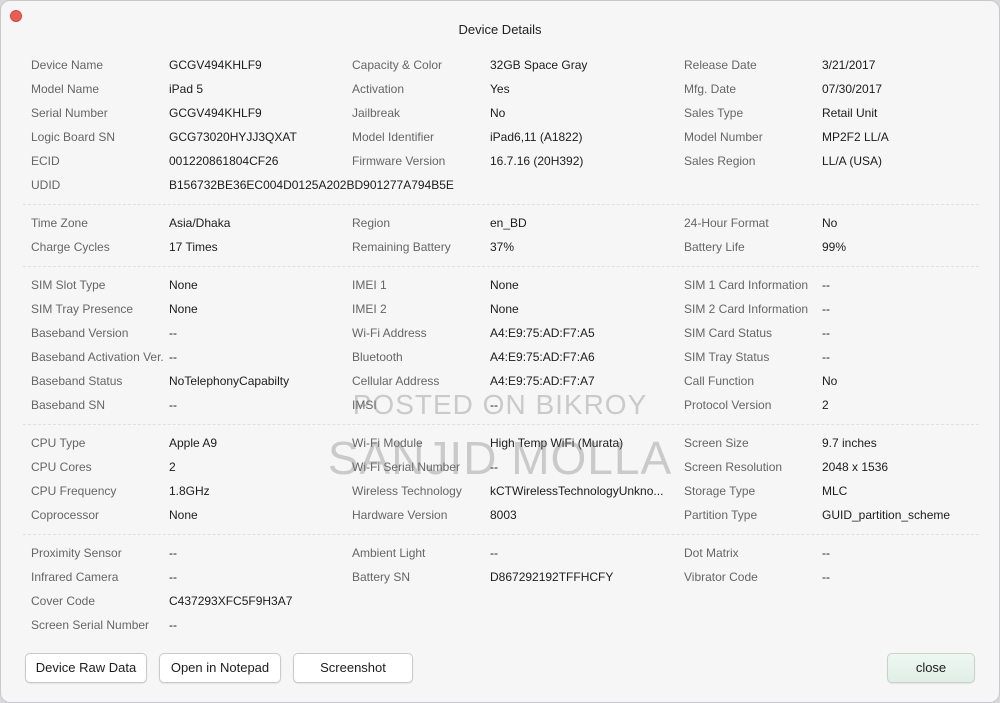 The width and height of the screenshot is (1000, 703). I want to click on ecid-value: 001220861804CF26, so click(224, 161).